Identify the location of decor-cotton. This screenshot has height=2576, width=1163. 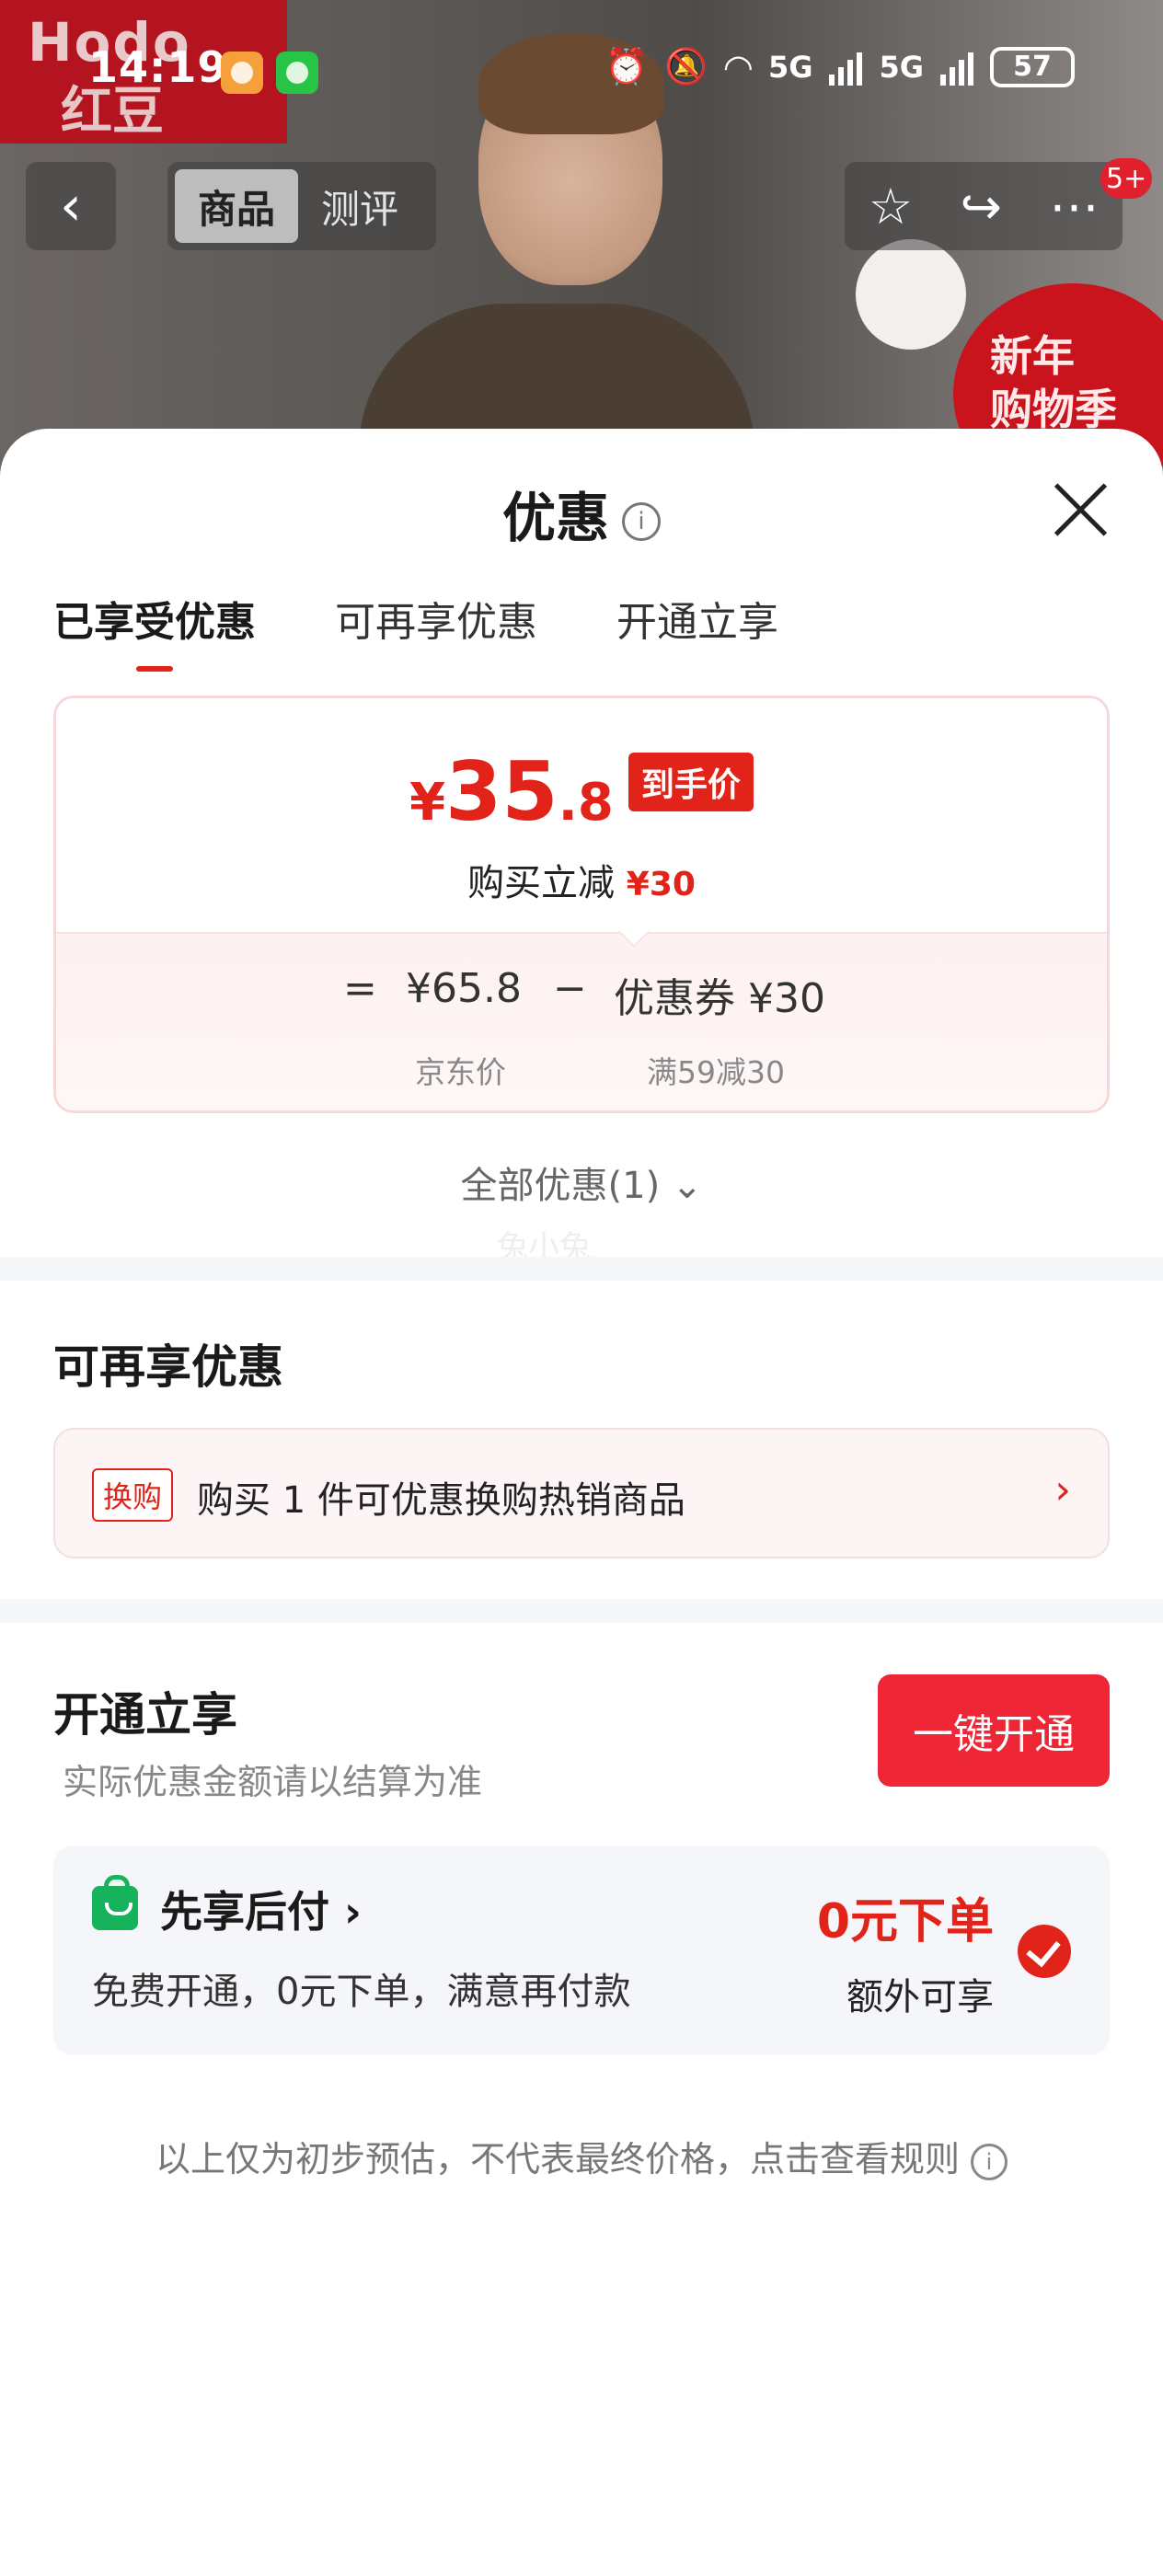
(911, 294).